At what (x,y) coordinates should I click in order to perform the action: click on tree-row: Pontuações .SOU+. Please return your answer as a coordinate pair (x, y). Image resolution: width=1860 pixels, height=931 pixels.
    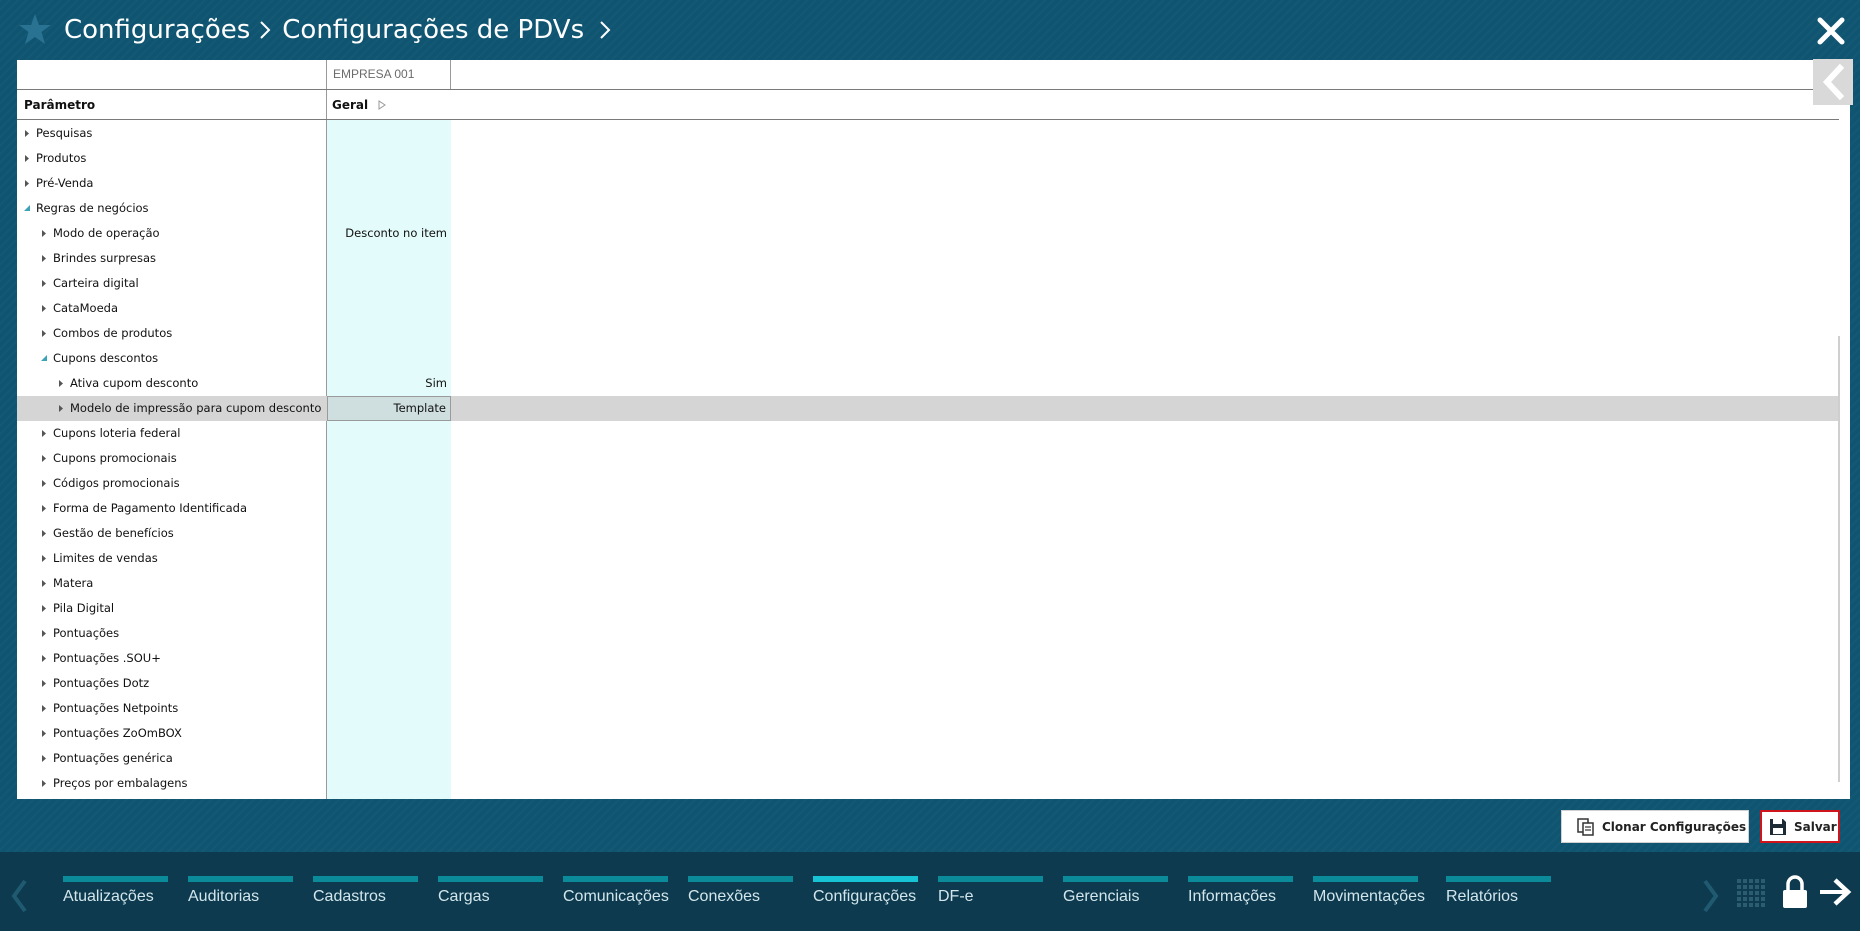
    Looking at the image, I should click on (928, 658).